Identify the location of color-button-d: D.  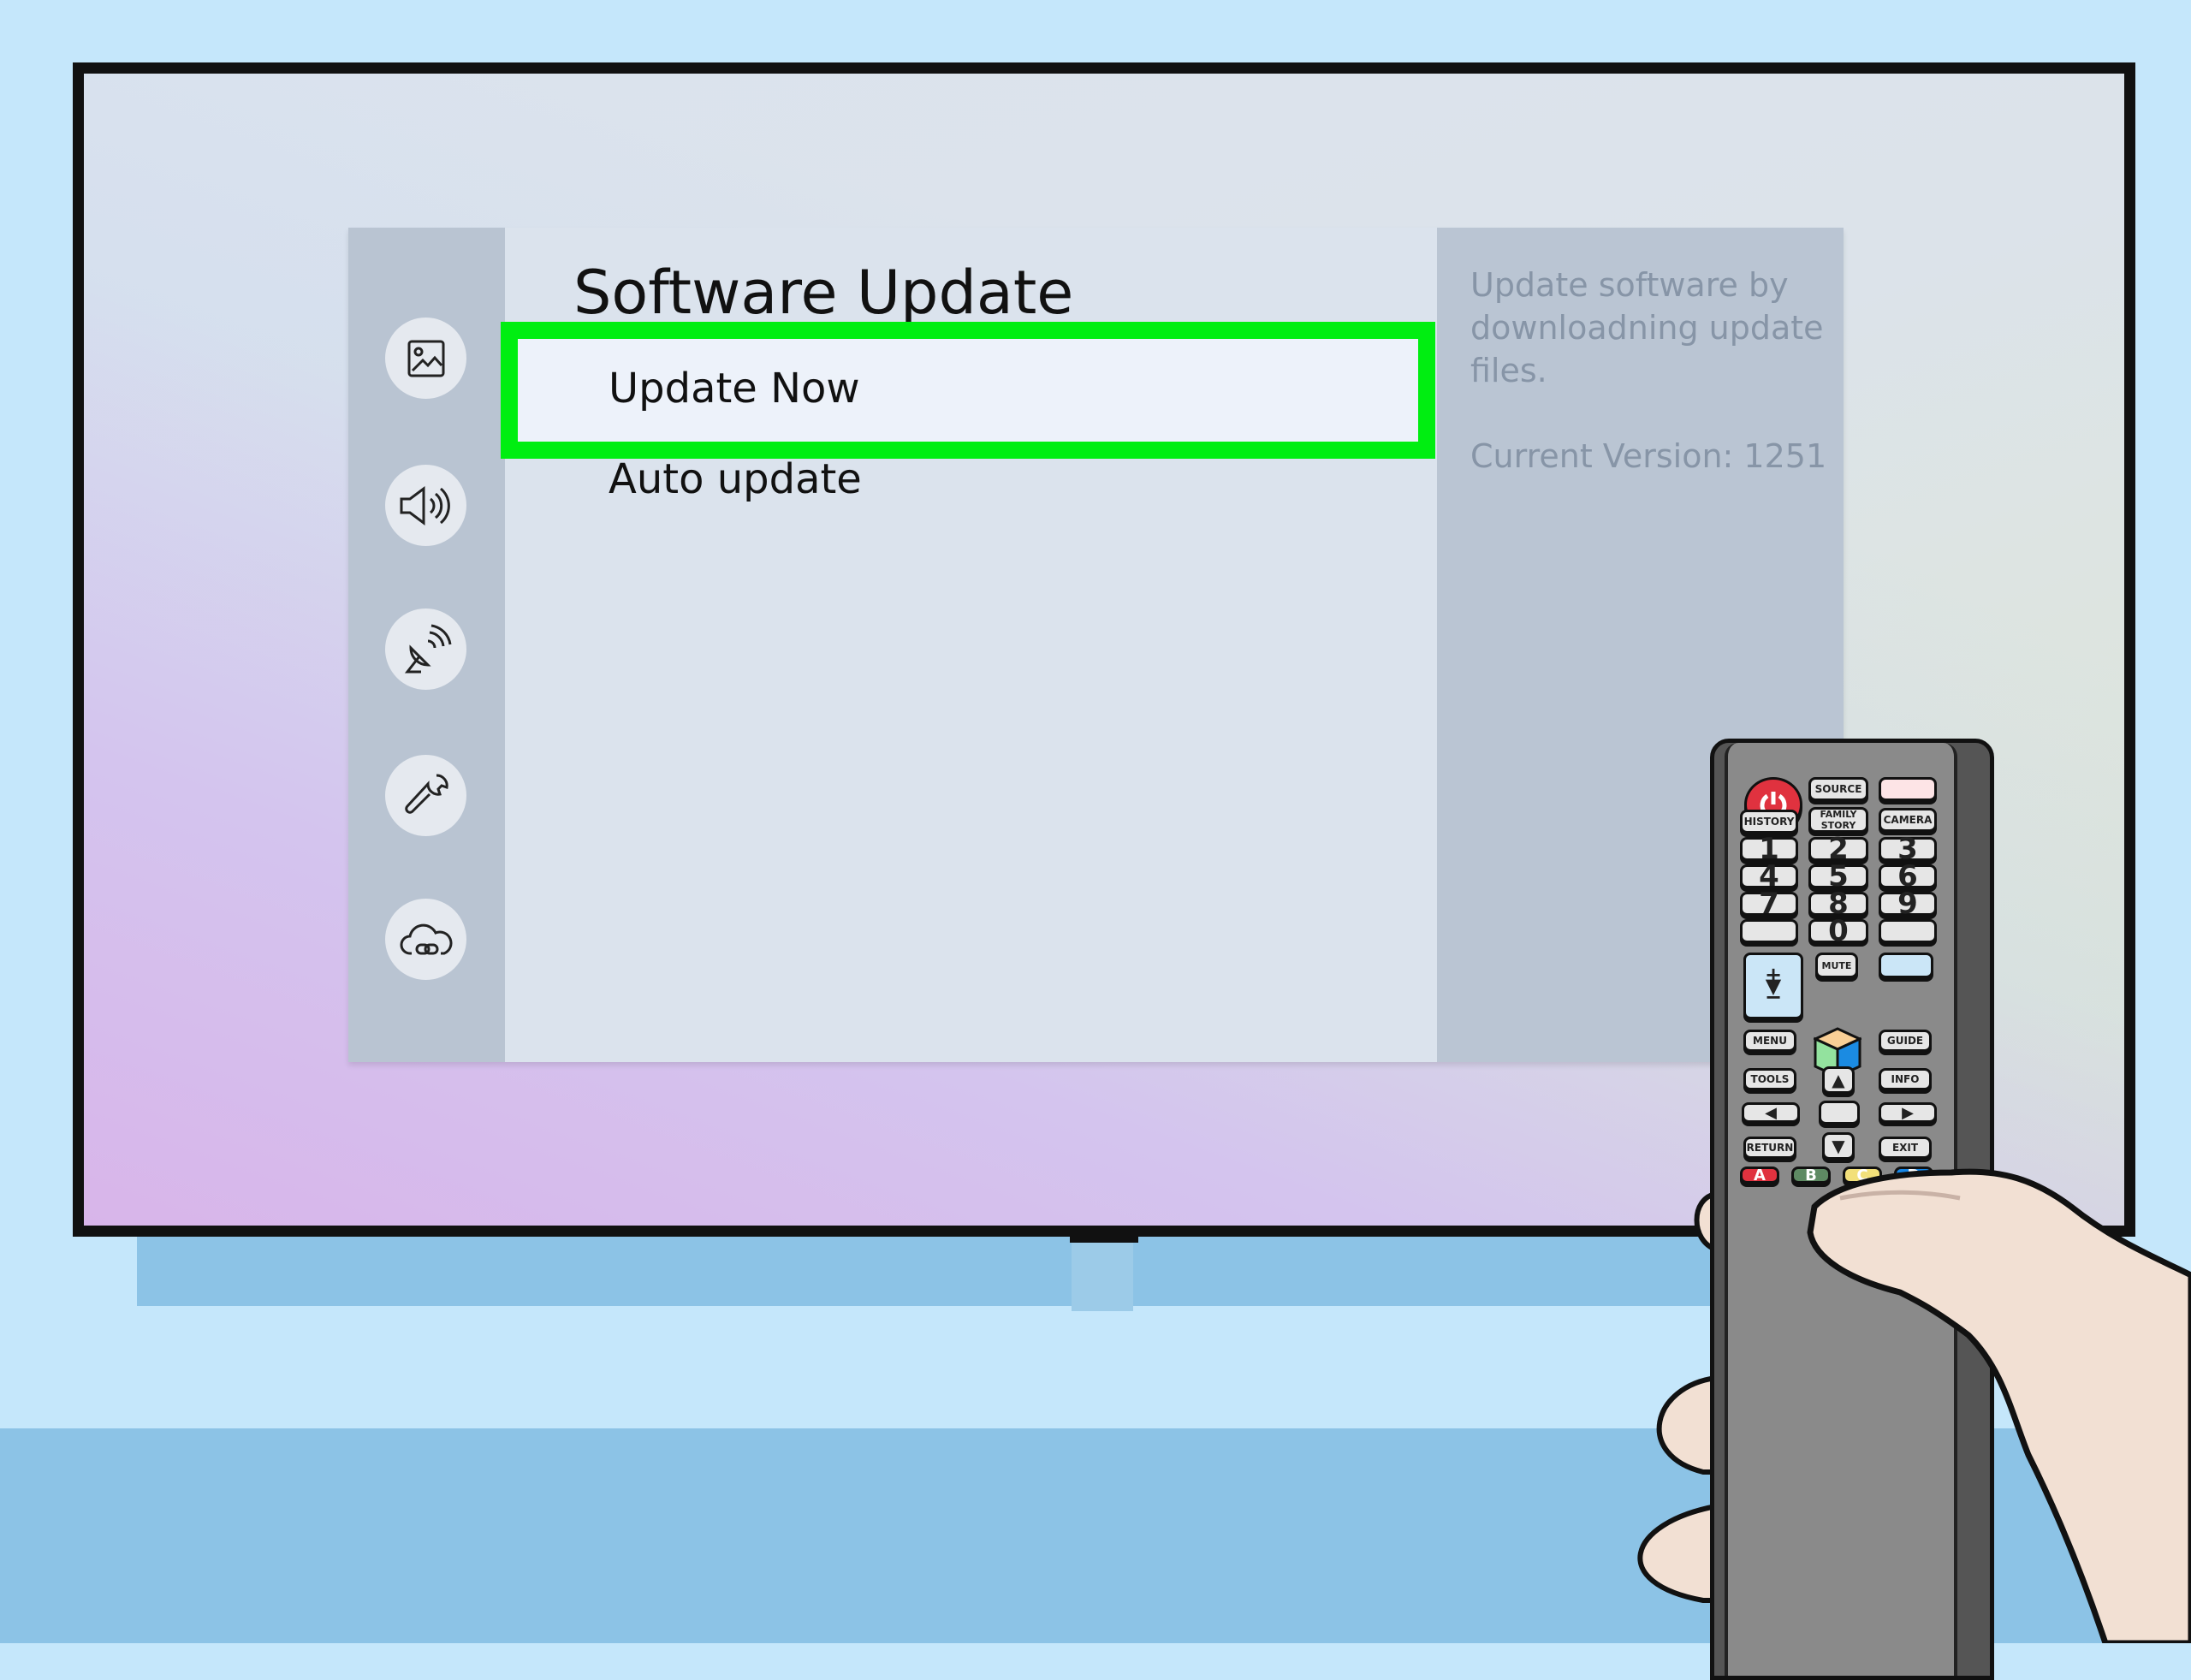
(1913, 1175).